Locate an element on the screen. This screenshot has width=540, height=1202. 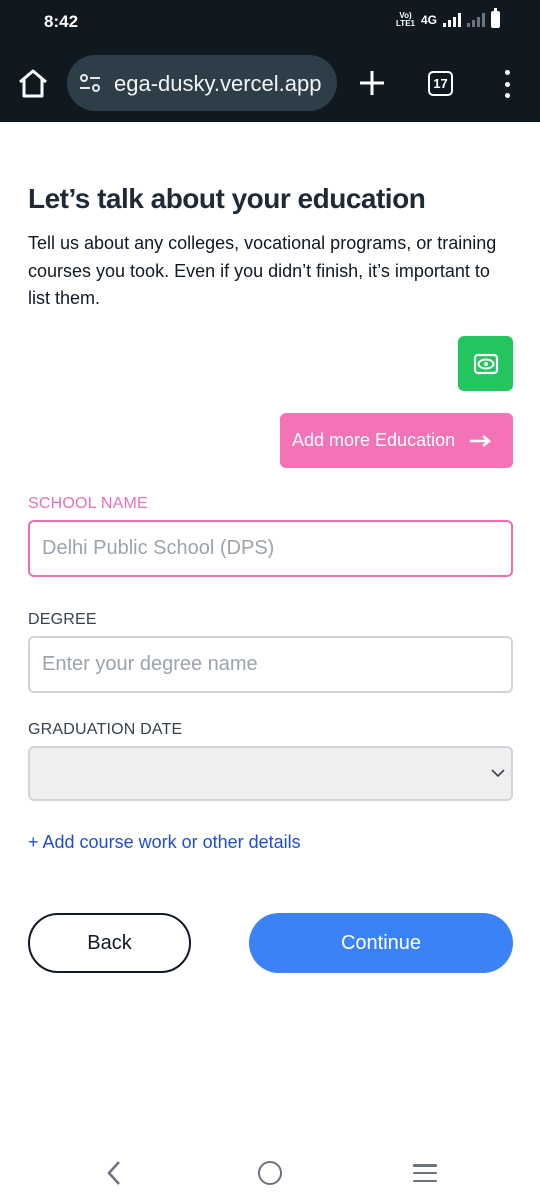
eye-icon is located at coordinates (485, 363).